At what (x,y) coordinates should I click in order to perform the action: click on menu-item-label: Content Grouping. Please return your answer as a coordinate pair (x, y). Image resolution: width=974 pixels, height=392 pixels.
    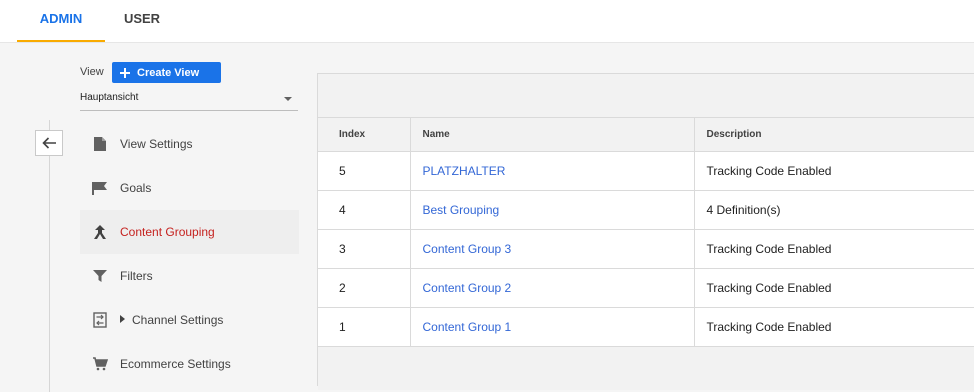
    Looking at the image, I should click on (167, 232).